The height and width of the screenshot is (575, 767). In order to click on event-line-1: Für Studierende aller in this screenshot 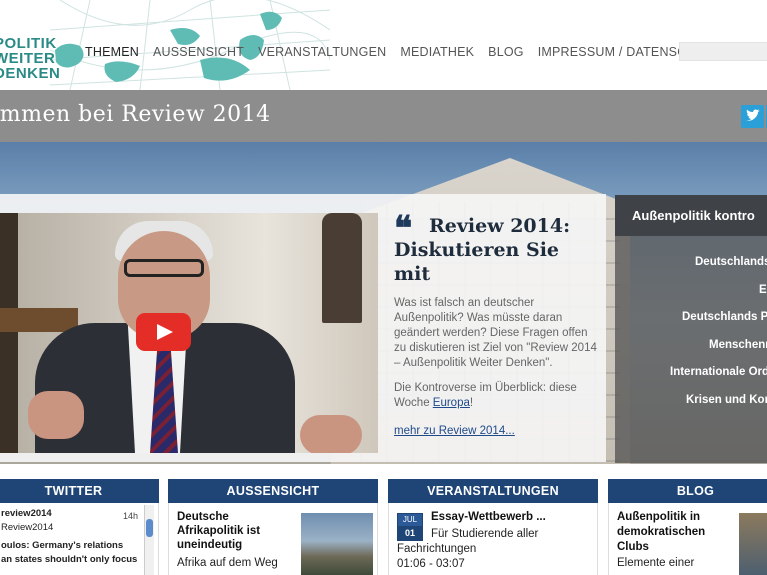, I will do `click(485, 534)`.